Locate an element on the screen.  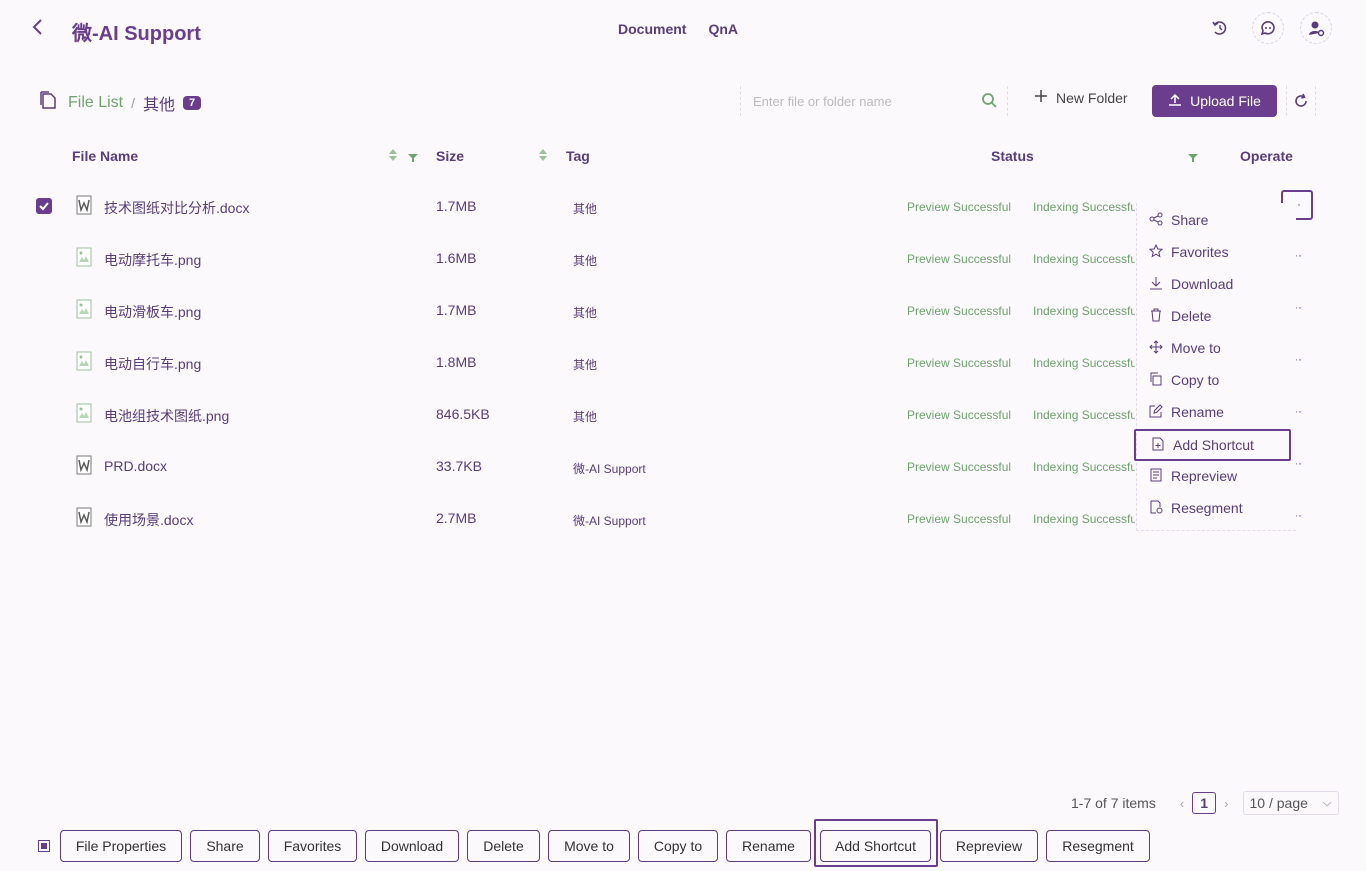
new-folder-button: New Folder is located at coordinates (1081, 97).